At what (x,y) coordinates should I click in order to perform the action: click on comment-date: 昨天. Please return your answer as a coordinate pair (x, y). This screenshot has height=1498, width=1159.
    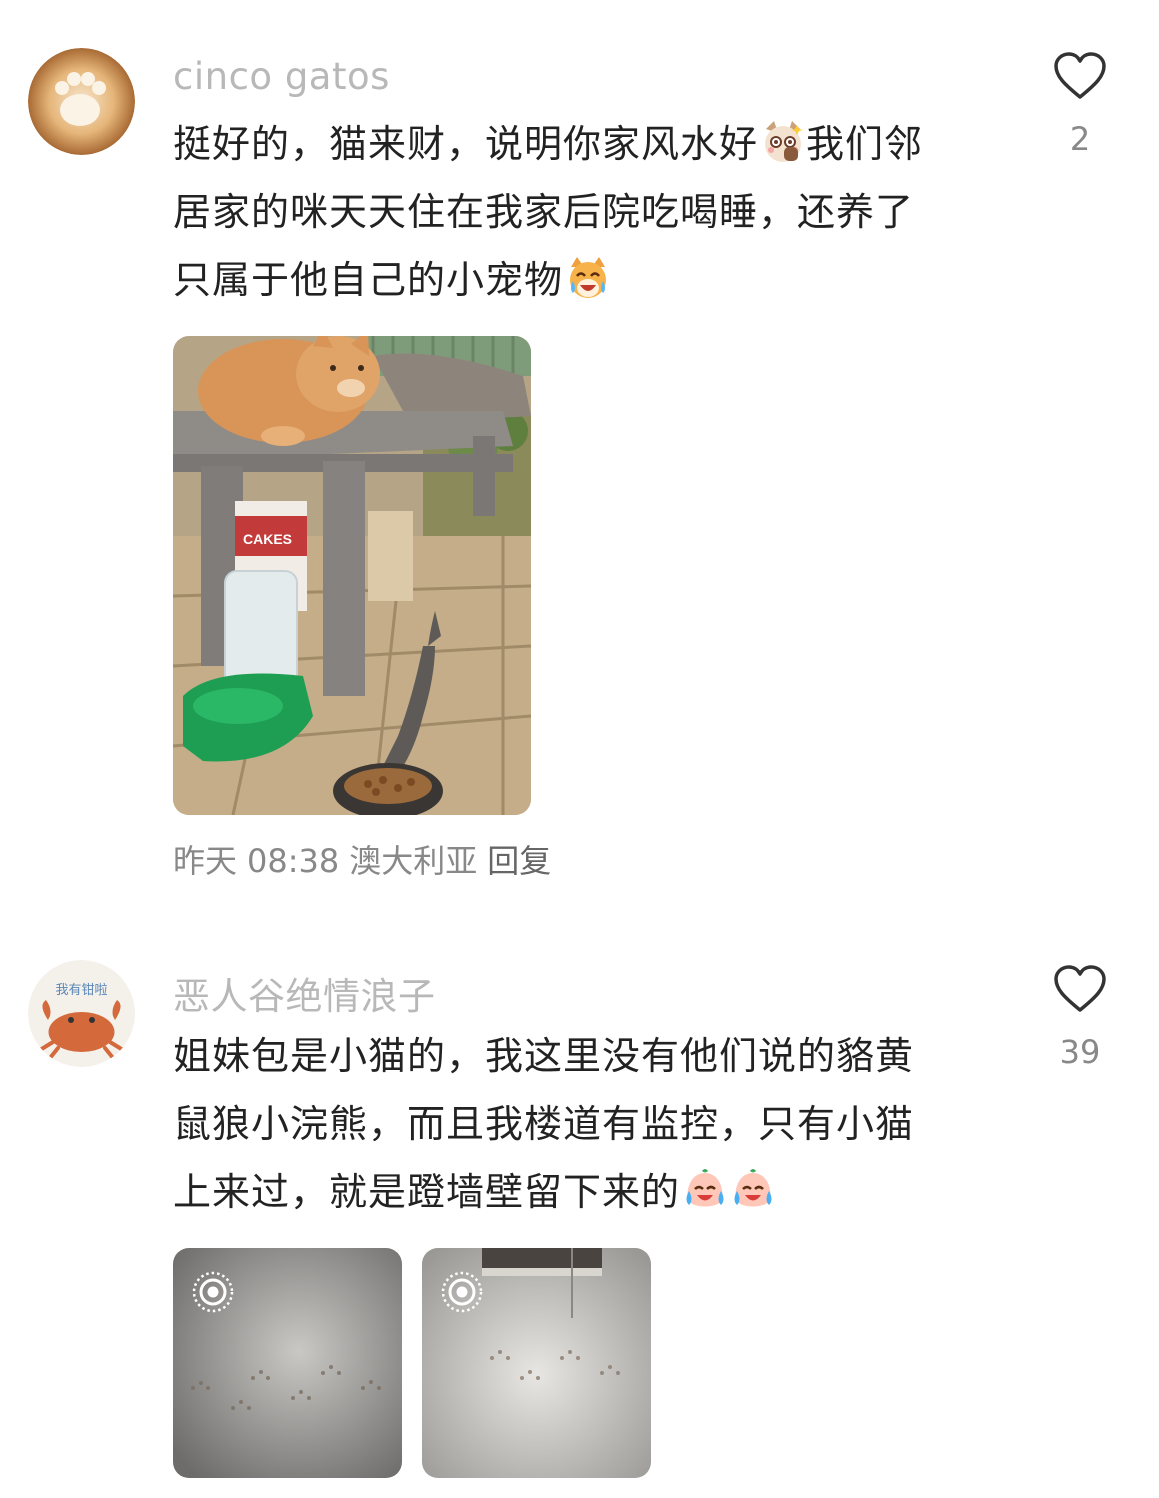
    Looking at the image, I should click on (205, 861).